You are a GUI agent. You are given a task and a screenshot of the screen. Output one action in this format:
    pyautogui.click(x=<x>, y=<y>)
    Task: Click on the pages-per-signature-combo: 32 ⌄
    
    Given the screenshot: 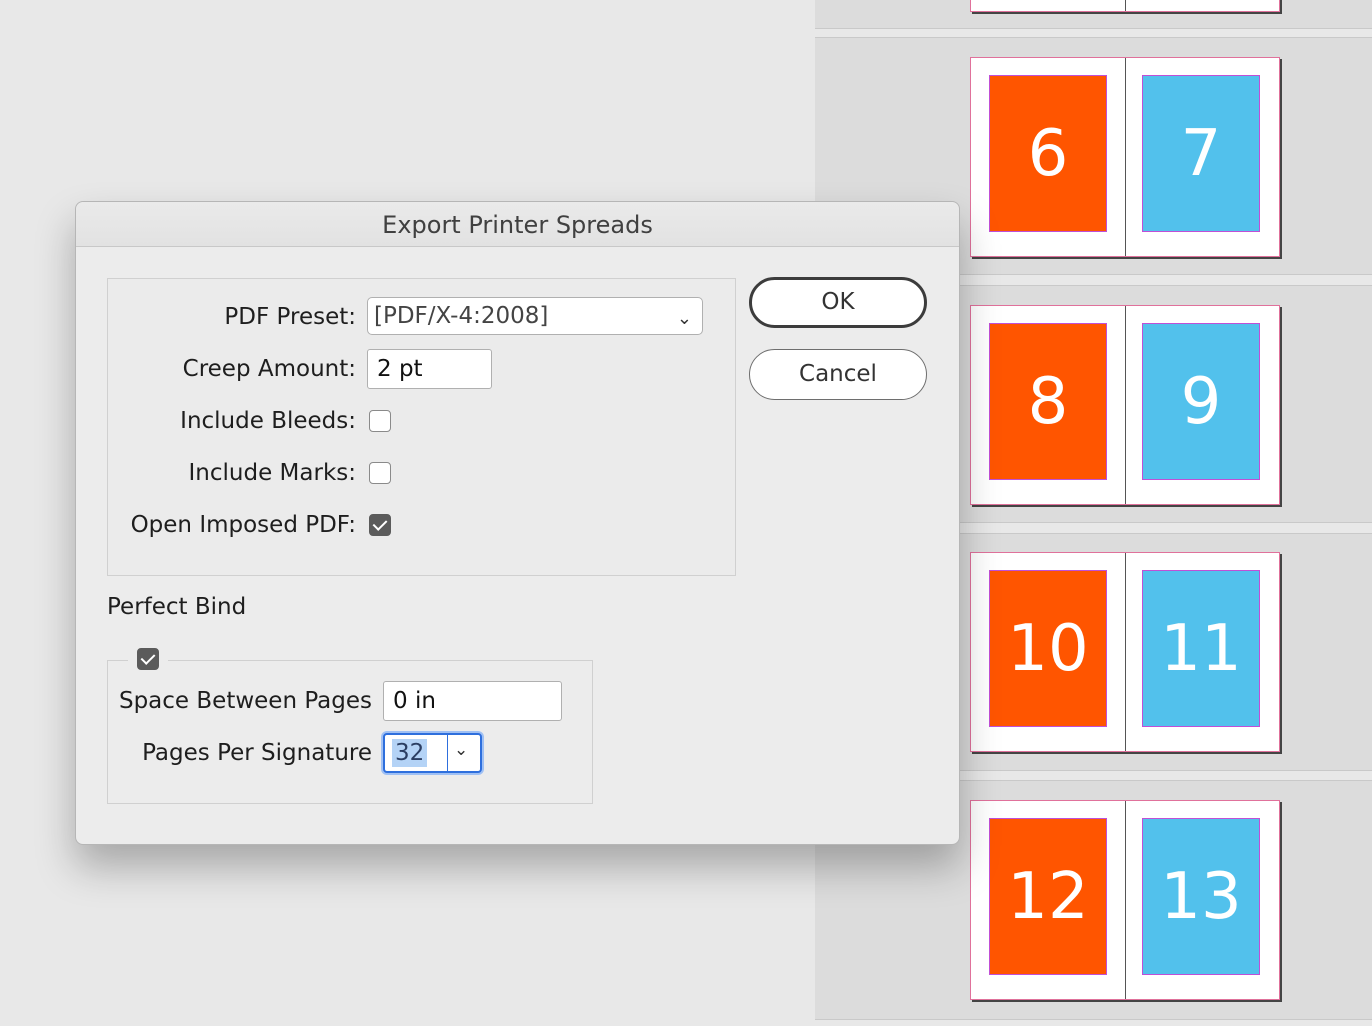 What is the action you would take?
    pyautogui.click(x=432, y=753)
    